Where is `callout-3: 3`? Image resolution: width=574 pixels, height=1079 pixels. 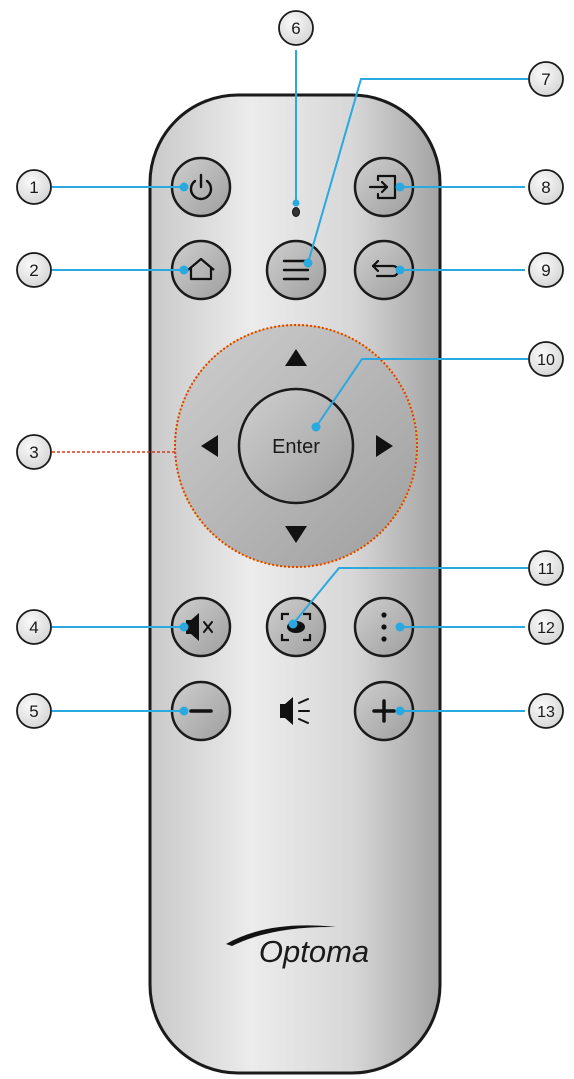 callout-3: 3 is located at coordinates (34, 452).